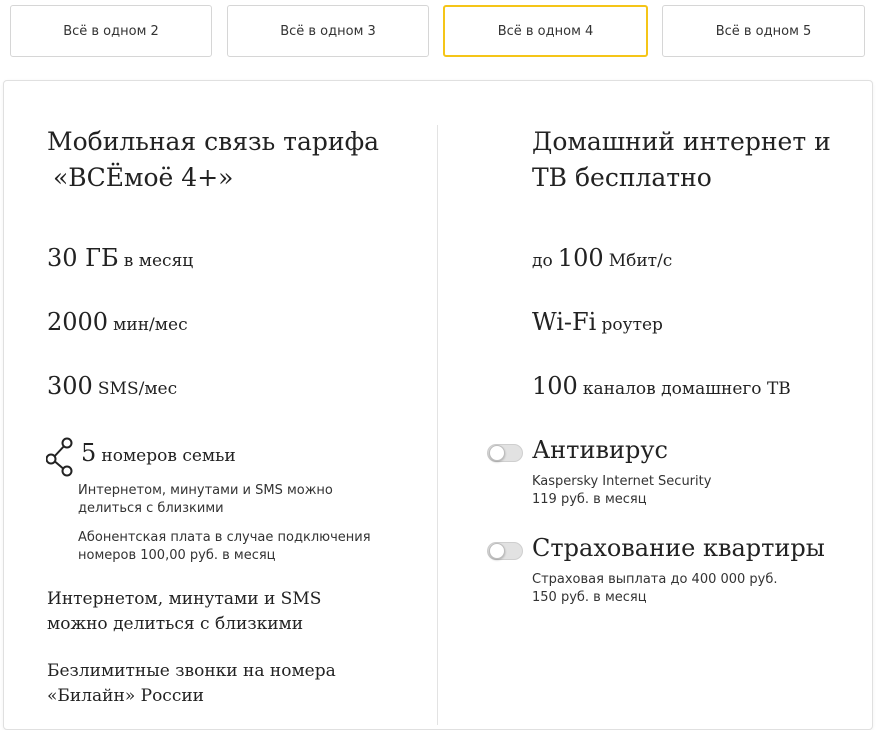 This screenshot has width=878, height=730. Describe the element at coordinates (564, 322) in the screenshot. I see `wifi-value: Wi-Fi` at that location.